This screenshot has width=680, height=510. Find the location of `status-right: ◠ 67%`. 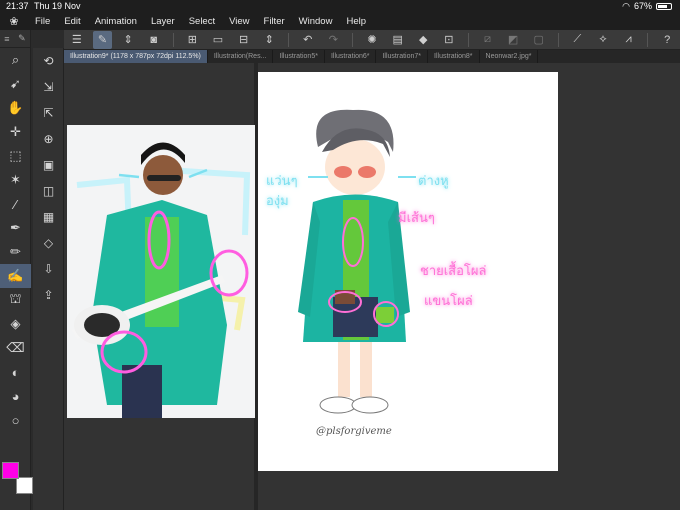

status-right: ◠ 67% is located at coordinates (647, 6).